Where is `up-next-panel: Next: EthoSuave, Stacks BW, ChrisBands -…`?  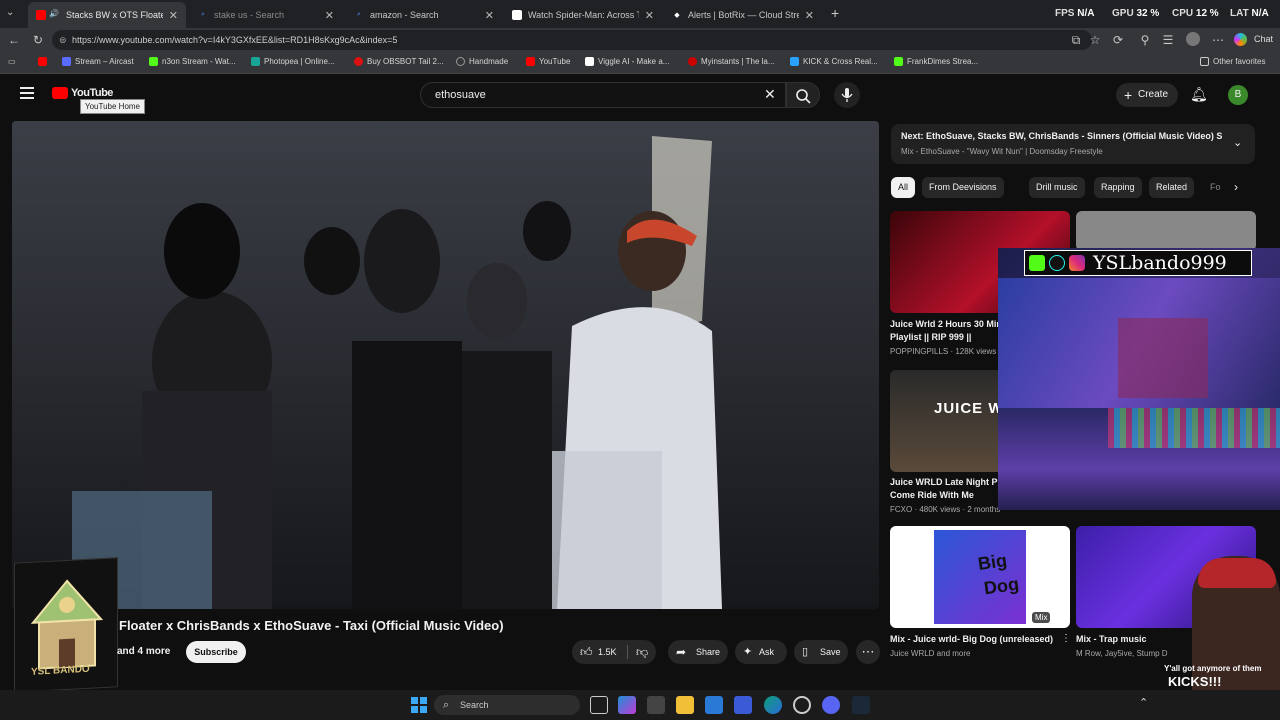
up-next-panel: Next: EthoSuave, Stacks BW, ChrisBands -… is located at coordinates (1073, 144).